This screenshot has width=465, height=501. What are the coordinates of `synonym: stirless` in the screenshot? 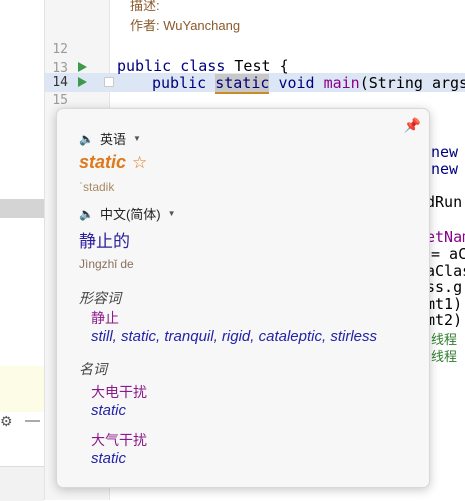 It's located at (353, 336).